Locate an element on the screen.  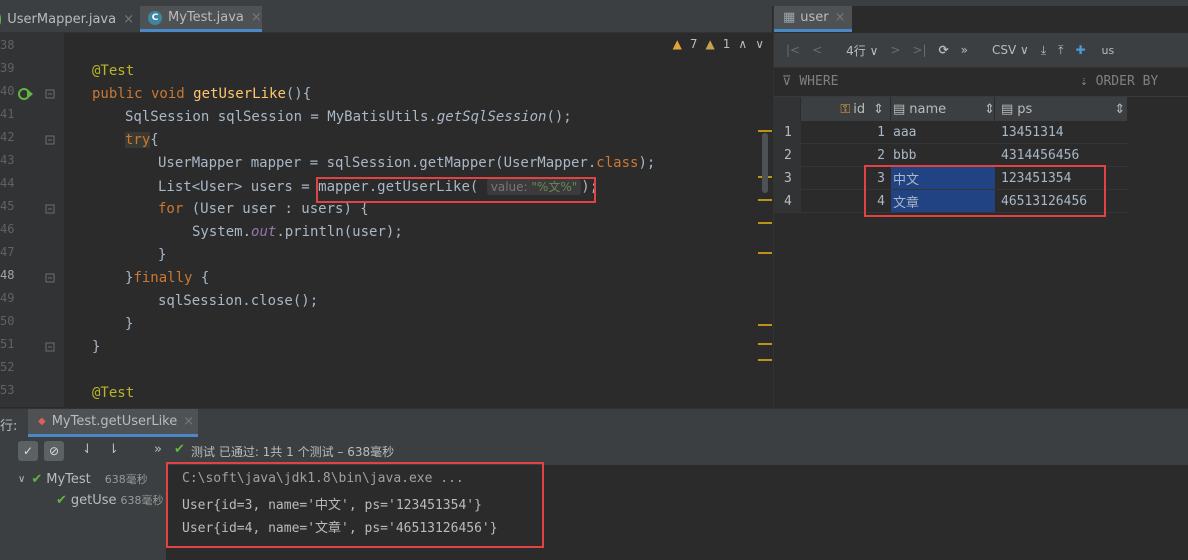
cell-id: 2 is located at coordinates (846, 155).